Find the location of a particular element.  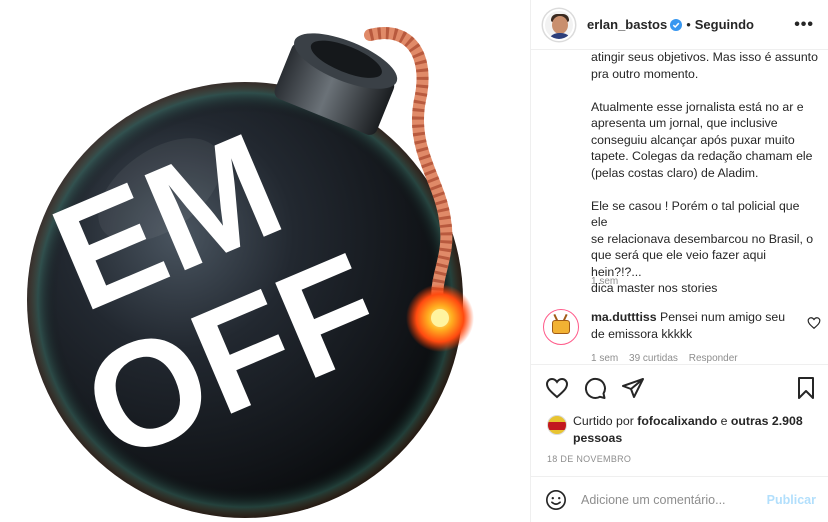

following-button: Seguindo is located at coordinates (724, 24).